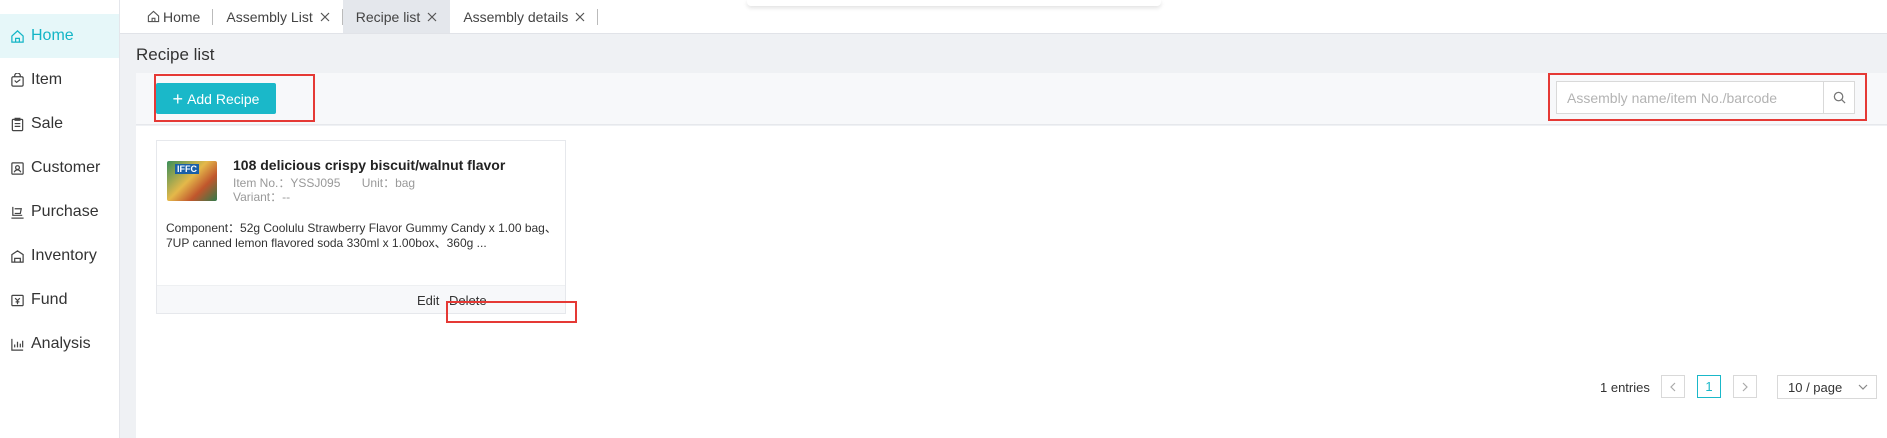  What do you see at coordinates (175, 54) in the screenshot?
I see `page-title: Recipe list` at bounding box center [175, 54].